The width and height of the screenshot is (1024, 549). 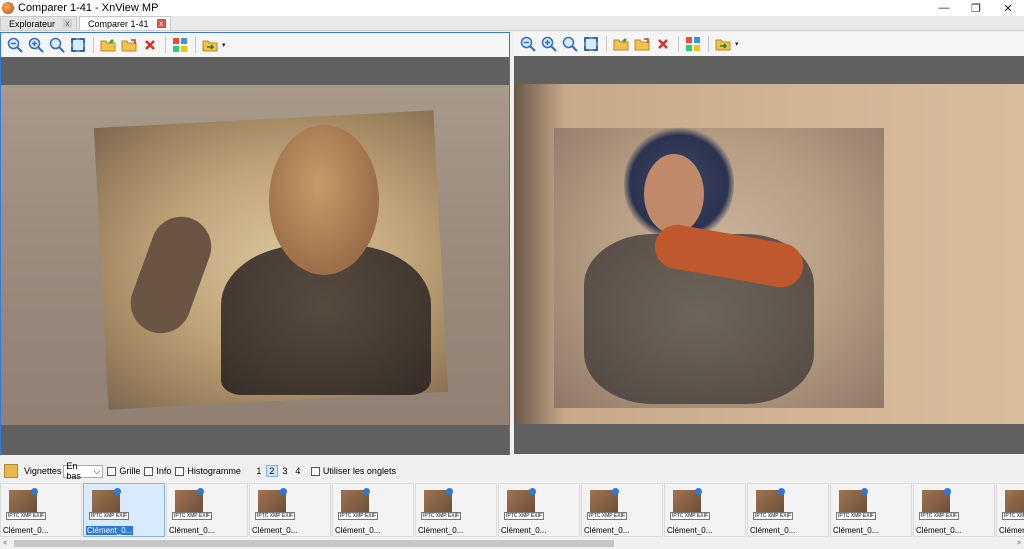 What do you see at coordinates (73, 471) in the screenshot?
I see `thumbnail-position-value: En bas` at bounding box center [73, 471].